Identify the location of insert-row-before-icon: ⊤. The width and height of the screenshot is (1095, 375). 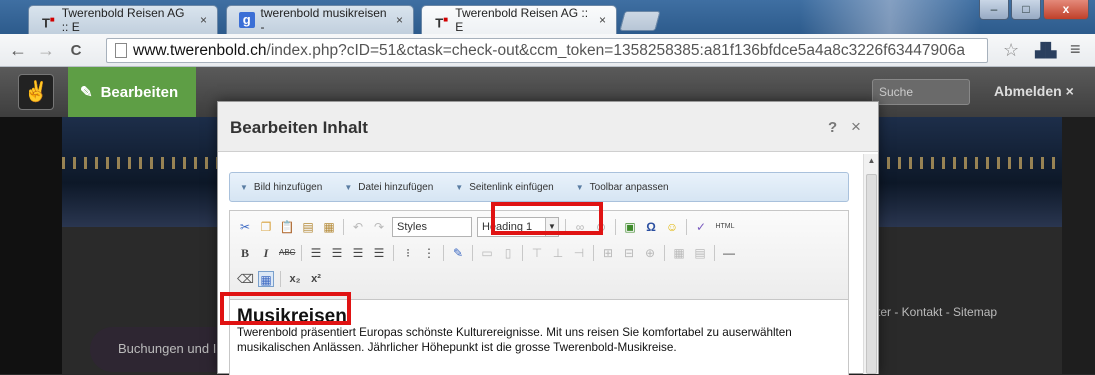
(537, 253).